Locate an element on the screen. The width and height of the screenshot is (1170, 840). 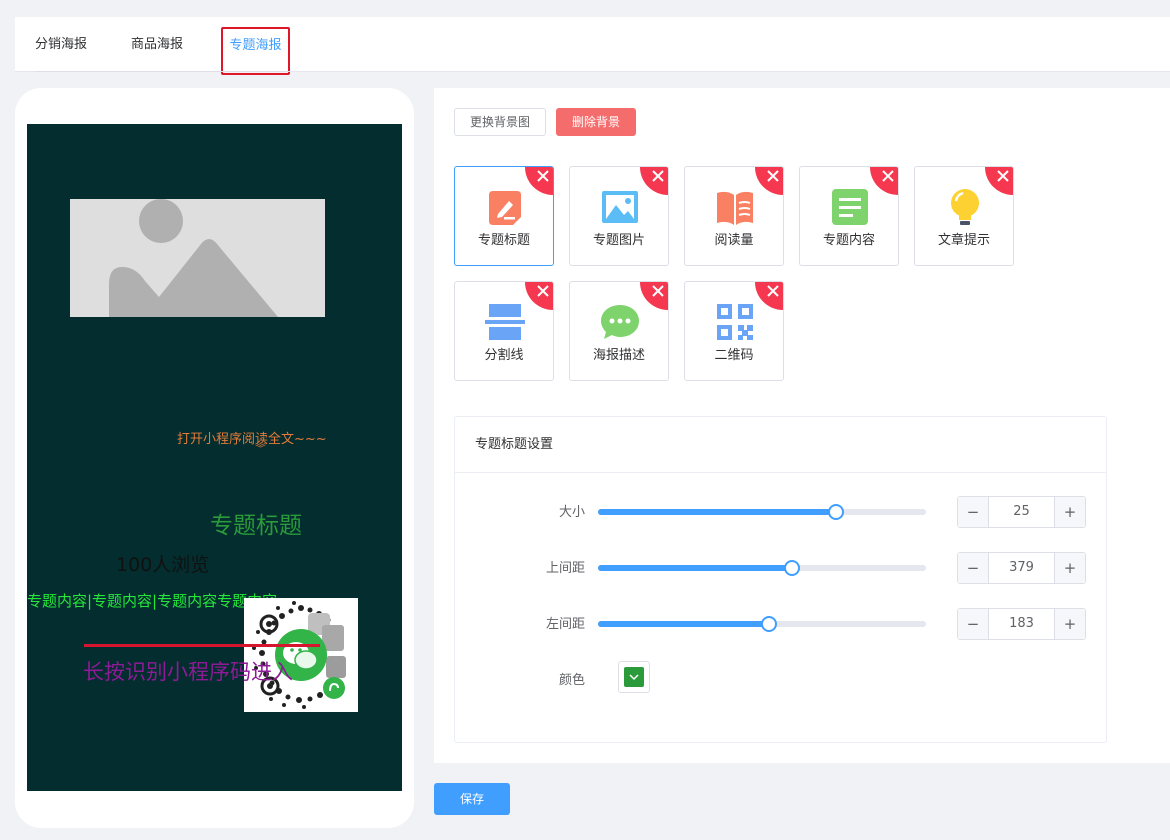
settings-heading: 专题标题设置 is located at coordinates (780, 445).